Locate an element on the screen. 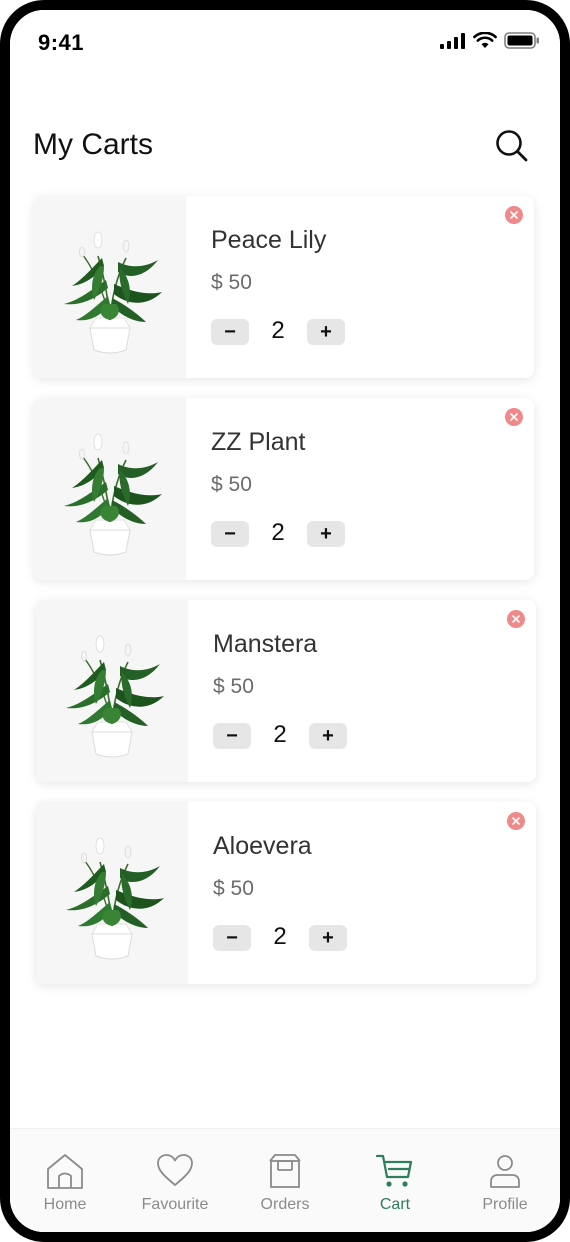  item-name: Aloevera is located at coordinates (262, 846).